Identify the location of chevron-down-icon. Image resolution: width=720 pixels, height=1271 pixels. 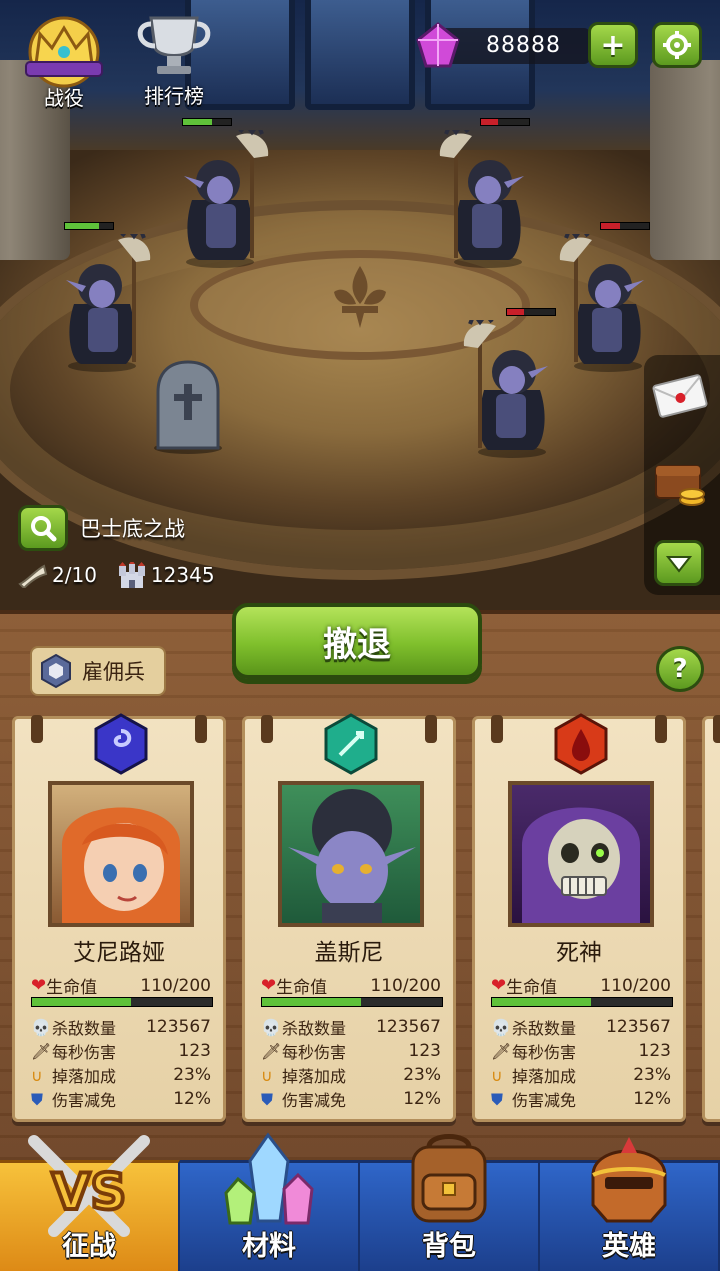
(679, 564).